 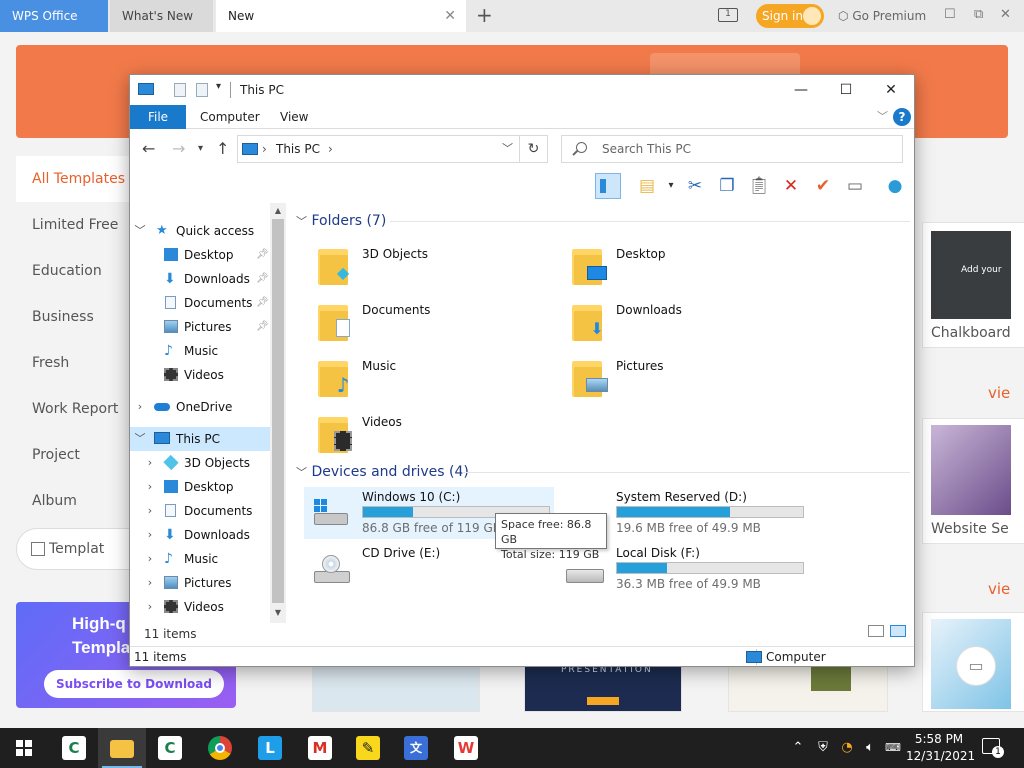 I want to click on new-folder-icon, so click(x=202, y=90).